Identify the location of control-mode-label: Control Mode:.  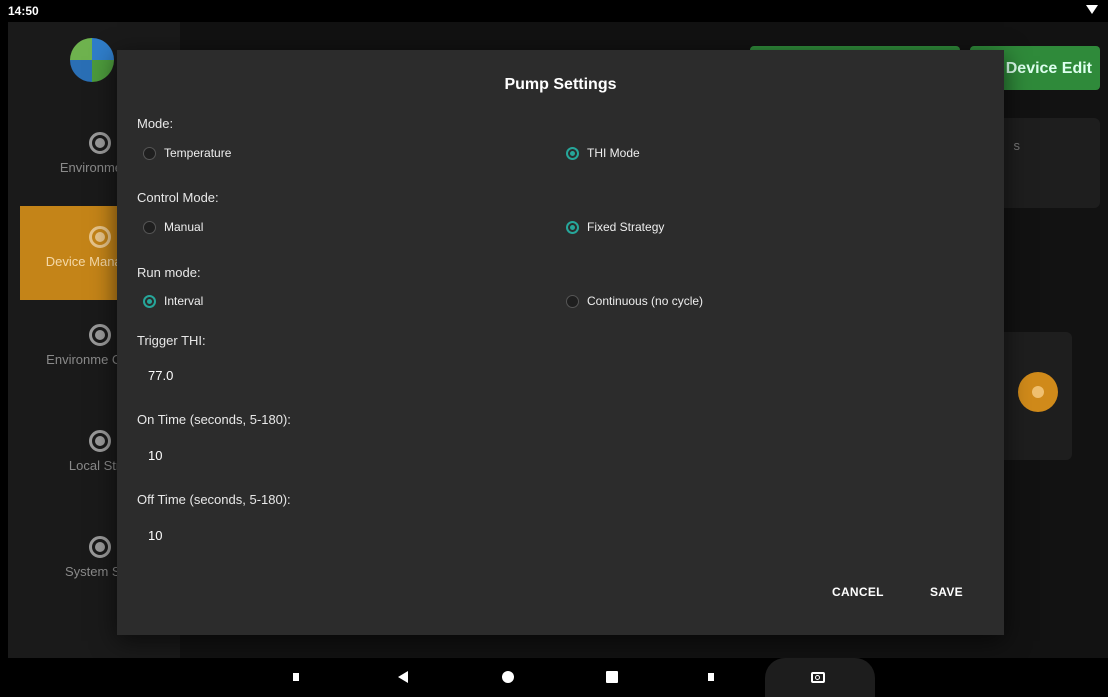
(178, 197).